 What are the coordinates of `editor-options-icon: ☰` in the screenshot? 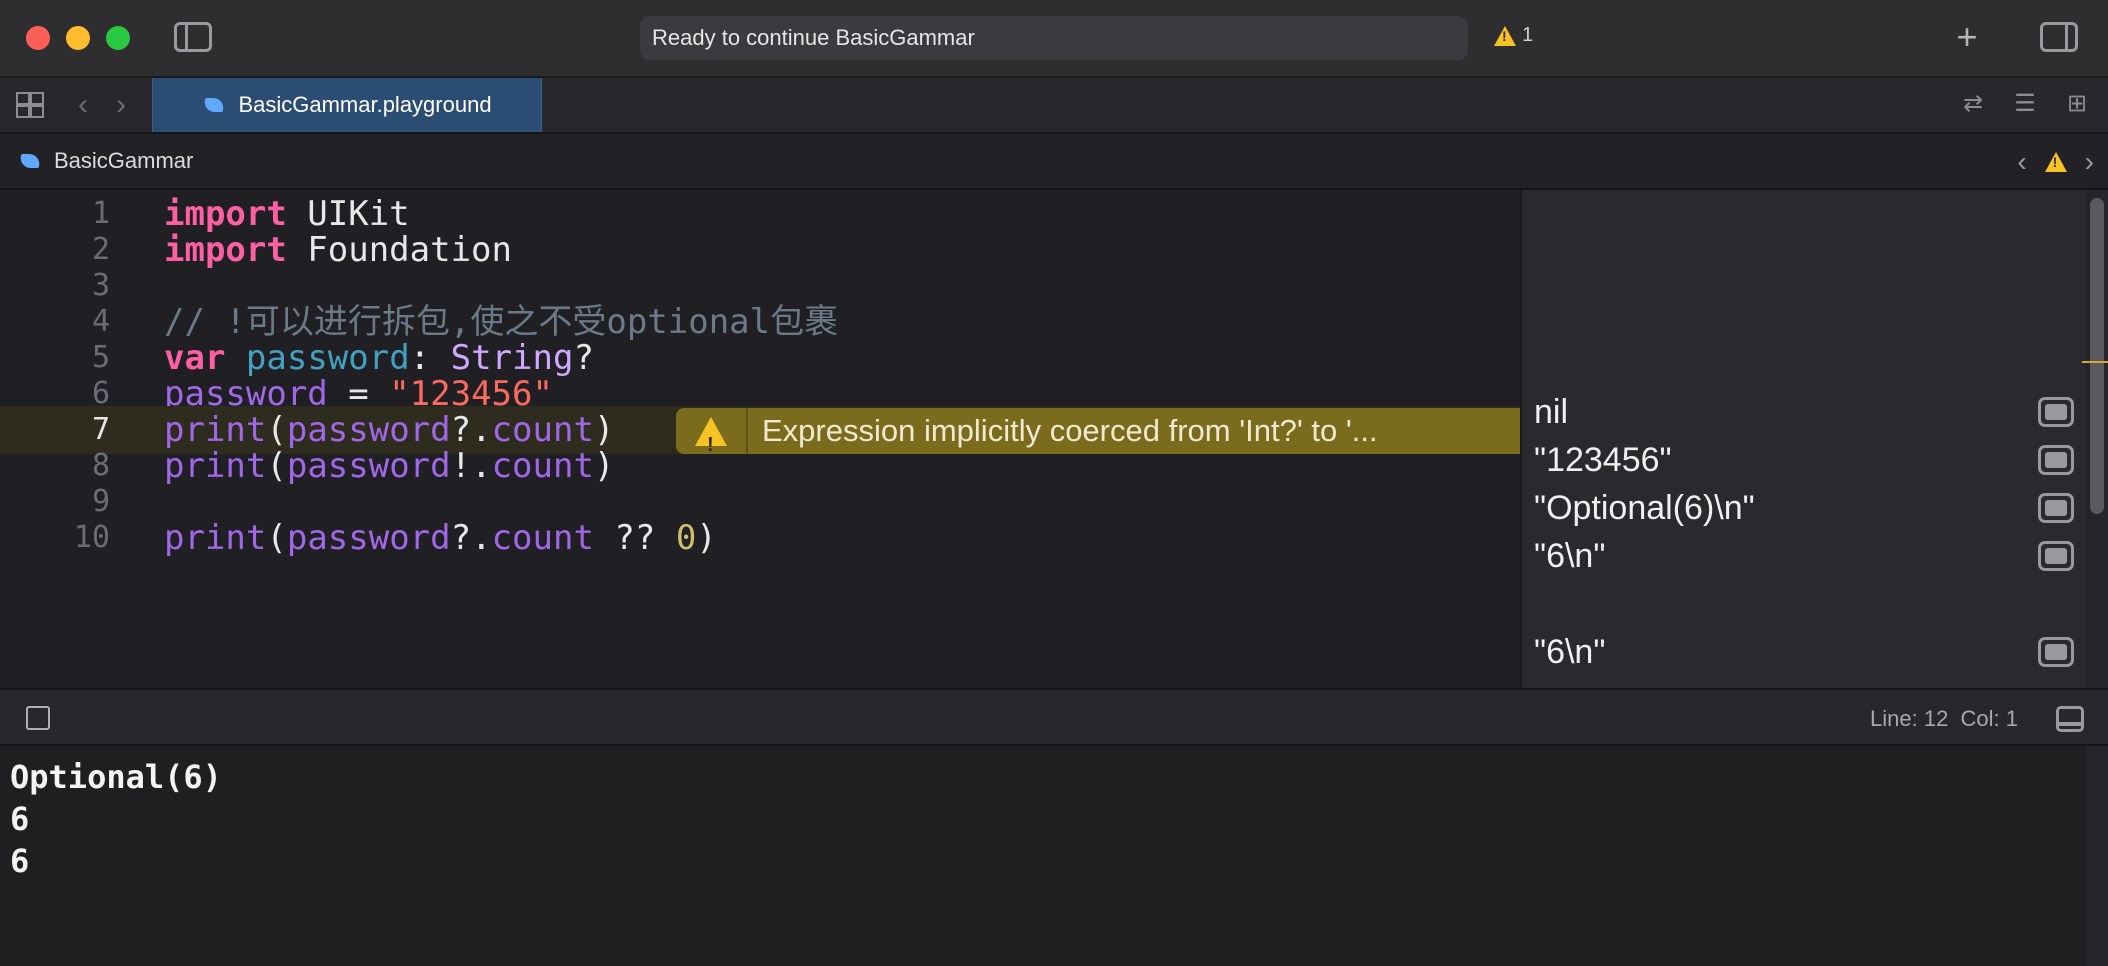 It's located at (2025, 104).